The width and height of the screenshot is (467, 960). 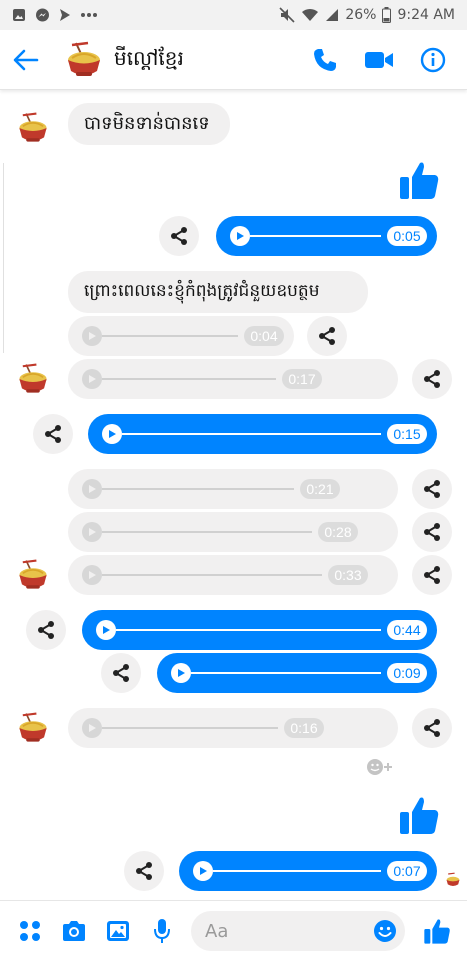 I want to click on more-notifications-icon, so click(x=89, y=15).